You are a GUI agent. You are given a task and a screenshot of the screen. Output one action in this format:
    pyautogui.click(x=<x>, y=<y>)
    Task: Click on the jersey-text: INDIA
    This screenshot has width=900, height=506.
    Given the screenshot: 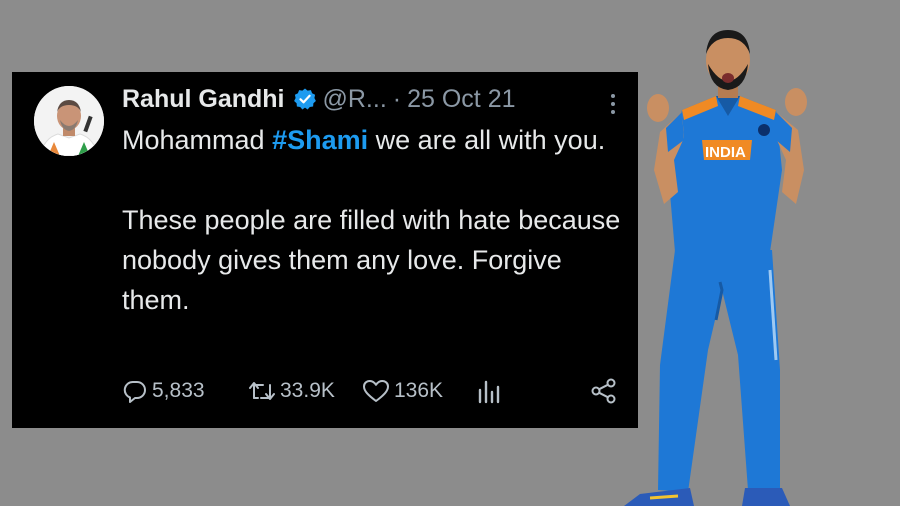 What is the action you would take?
    pyautogui.click(x=725, y=152)
    